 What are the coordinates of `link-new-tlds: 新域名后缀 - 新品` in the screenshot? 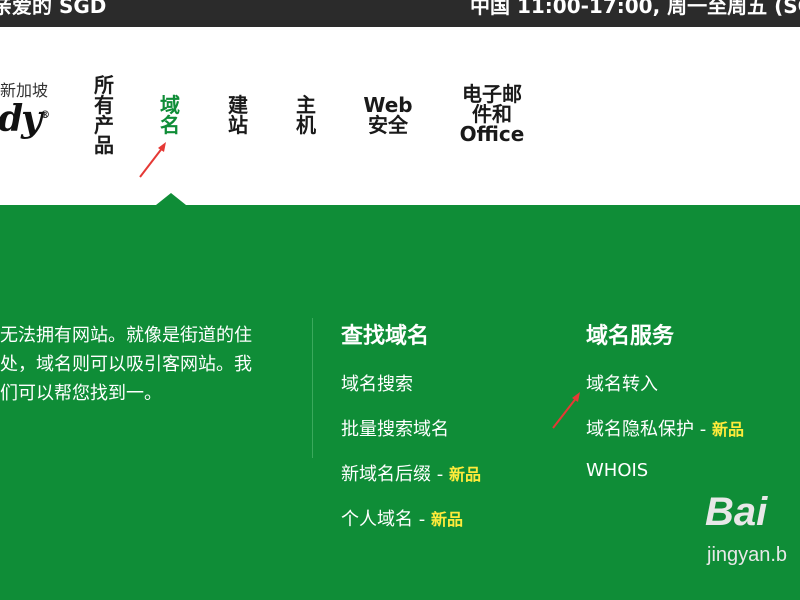 It's located at (411, 473).